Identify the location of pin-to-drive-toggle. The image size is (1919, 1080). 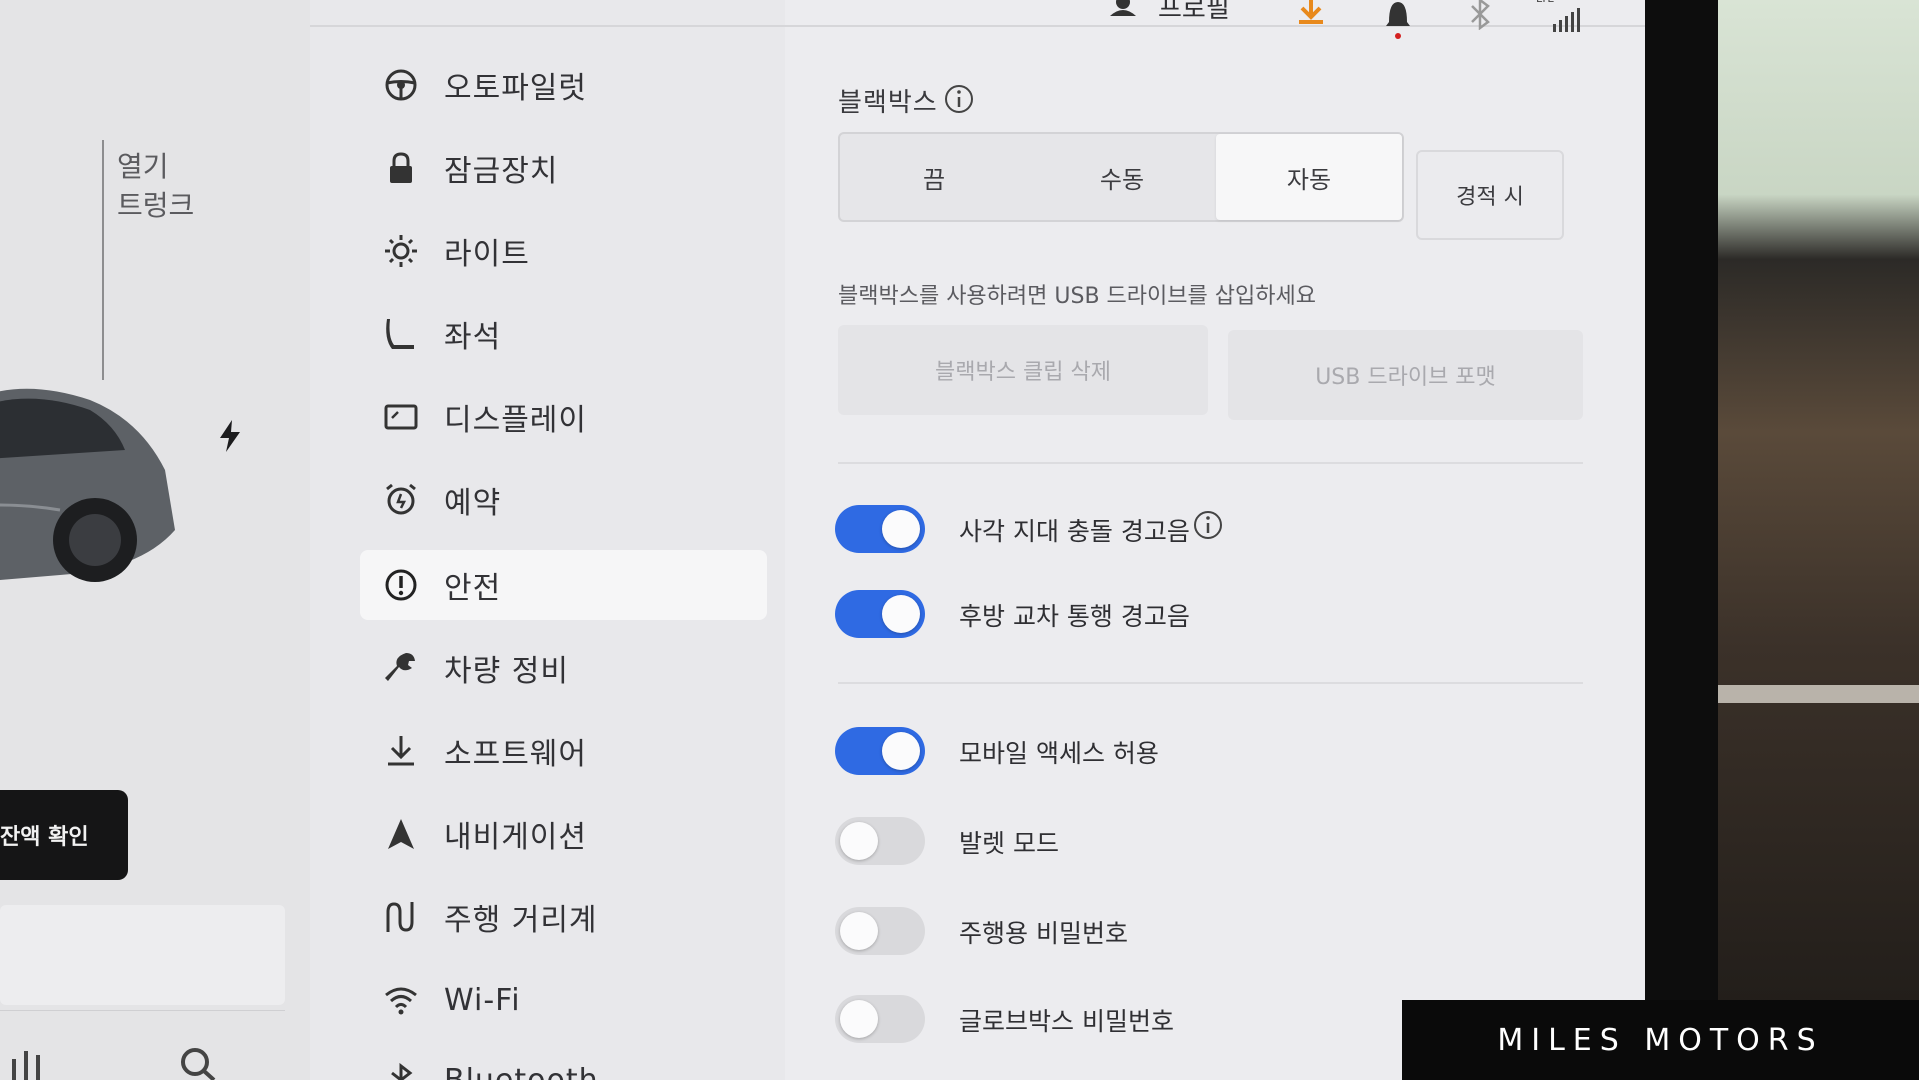
(880, 931).